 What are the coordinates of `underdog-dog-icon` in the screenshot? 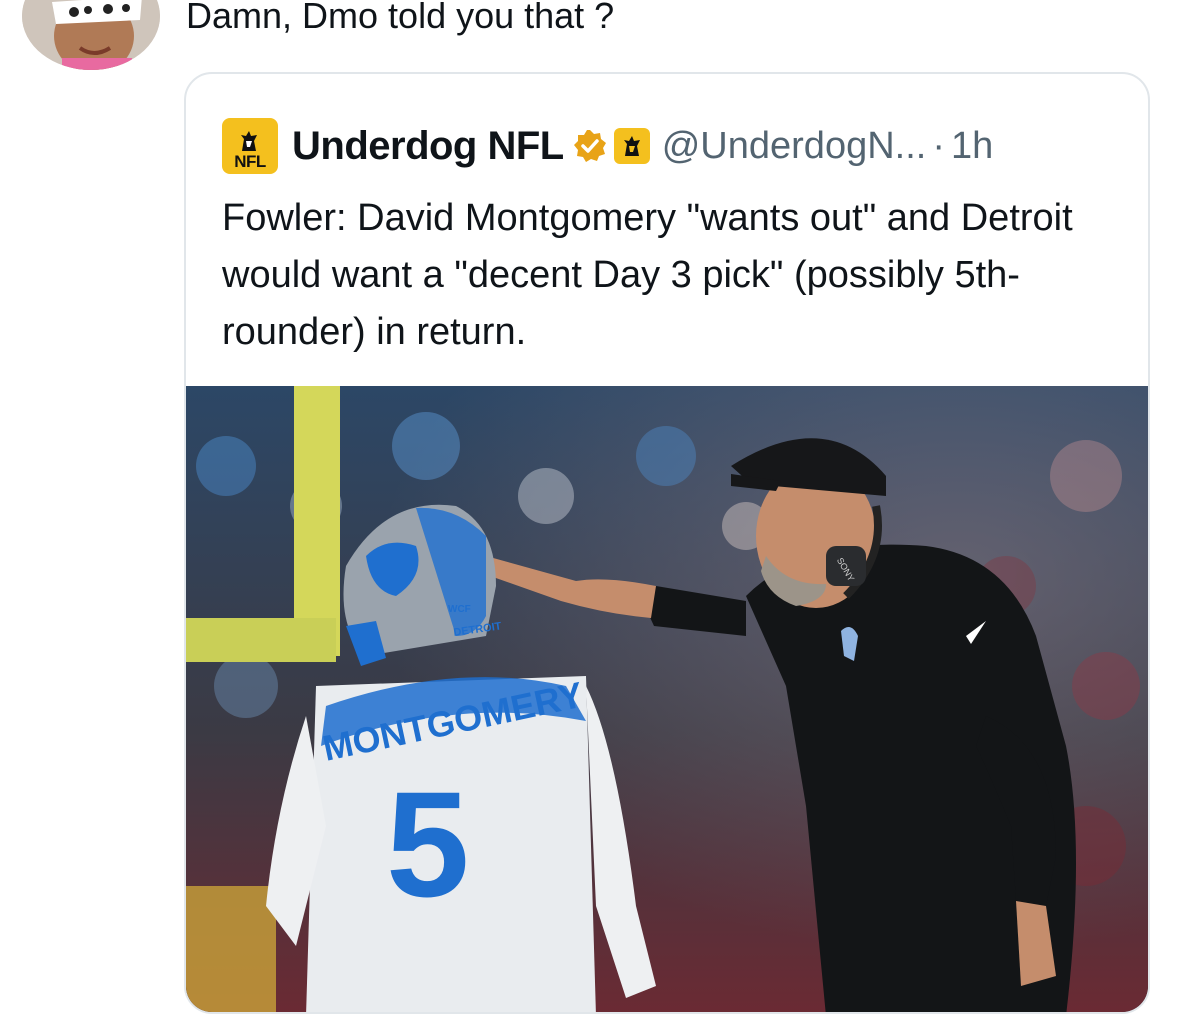 It's located at (249, 141).